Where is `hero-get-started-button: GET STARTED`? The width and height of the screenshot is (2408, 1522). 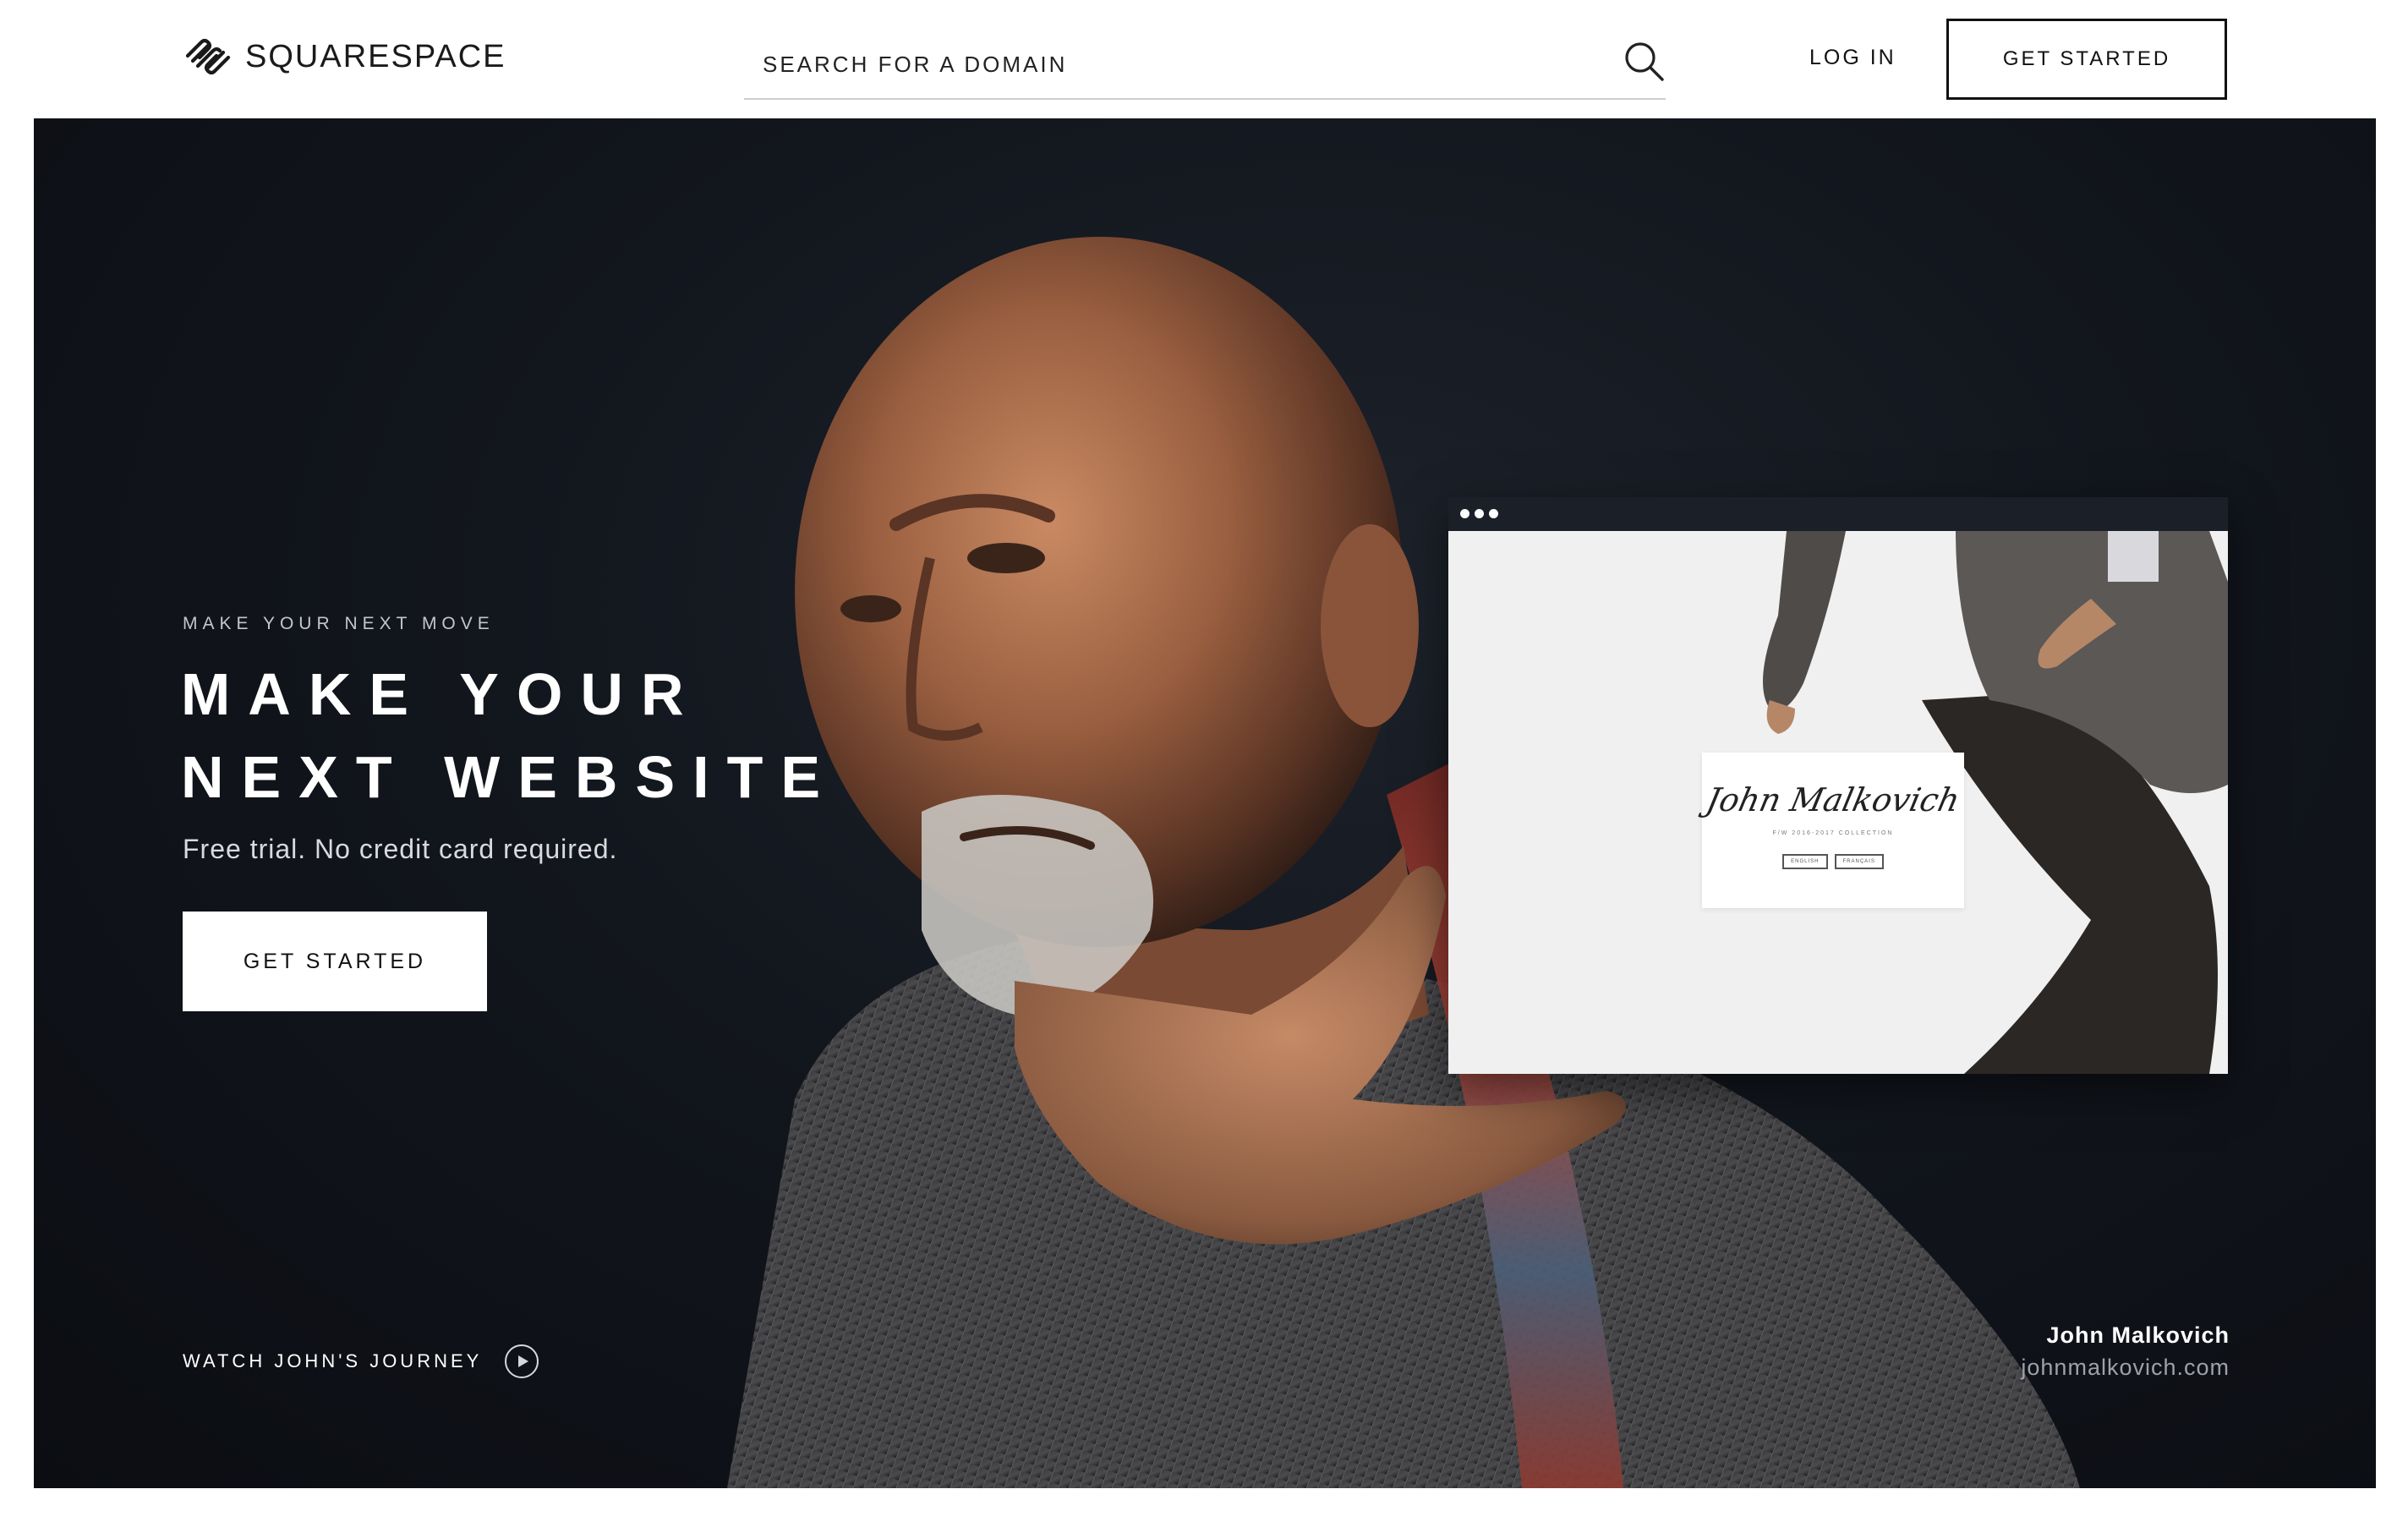 hero-get-started-button: GET STARTED is located at coordinates (335, 961).